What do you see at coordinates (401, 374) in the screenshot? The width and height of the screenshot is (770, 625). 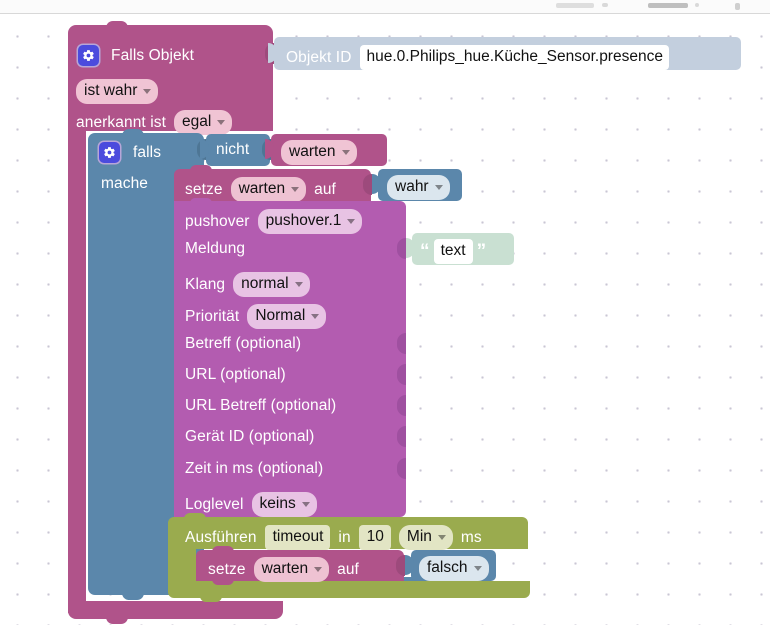 I see `url-value-socket` at bounding box center [401, 374].